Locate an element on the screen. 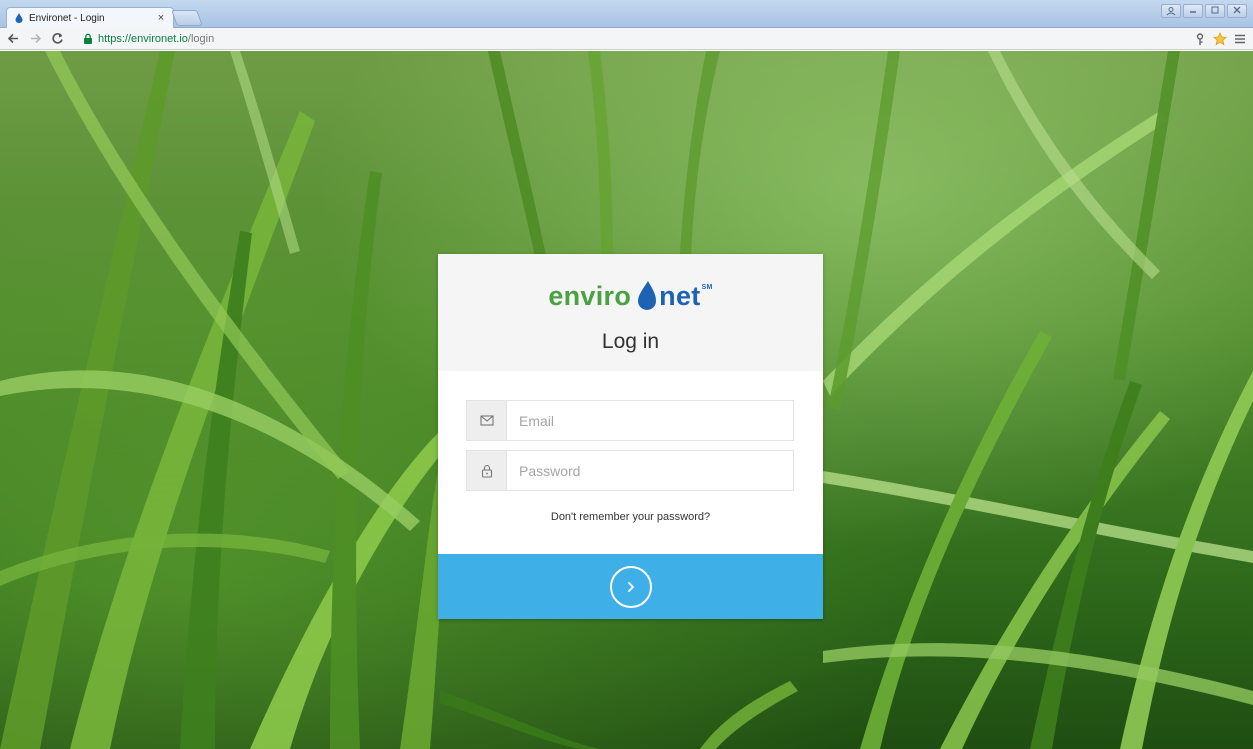  submit-bar is located at coordinates (630, 586).